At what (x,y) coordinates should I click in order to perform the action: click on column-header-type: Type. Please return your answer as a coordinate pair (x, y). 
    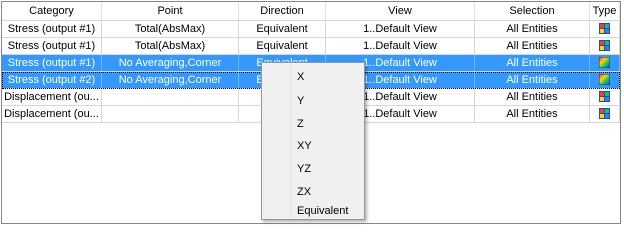
    Looking at the image, I should click on (605, 11).